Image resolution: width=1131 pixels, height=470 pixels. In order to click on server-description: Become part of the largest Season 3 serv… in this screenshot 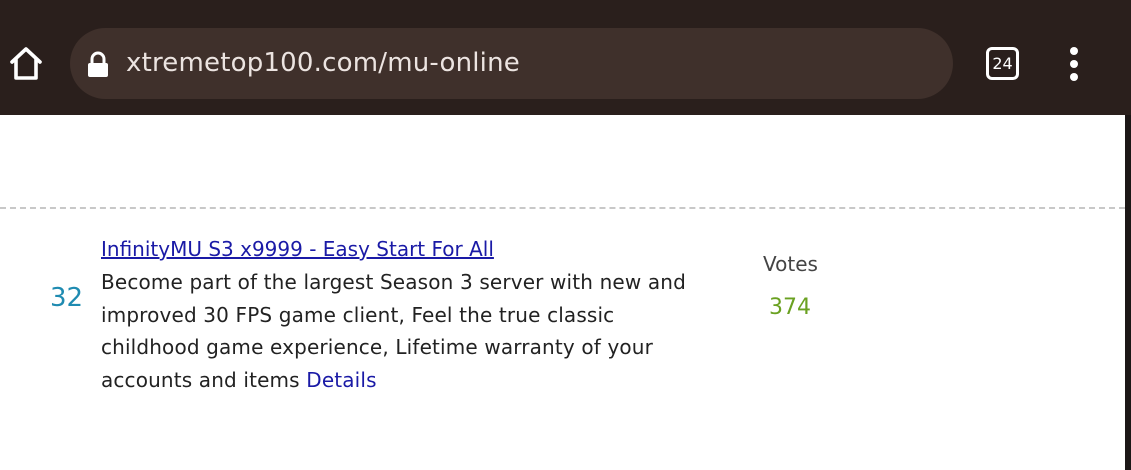, I will do `click(401, 331)`.